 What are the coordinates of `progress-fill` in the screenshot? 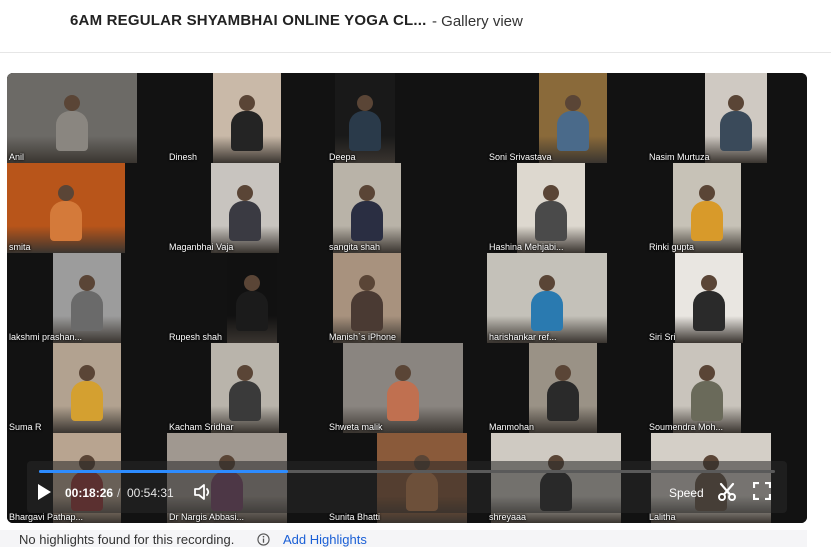 It's located at (163, 471).